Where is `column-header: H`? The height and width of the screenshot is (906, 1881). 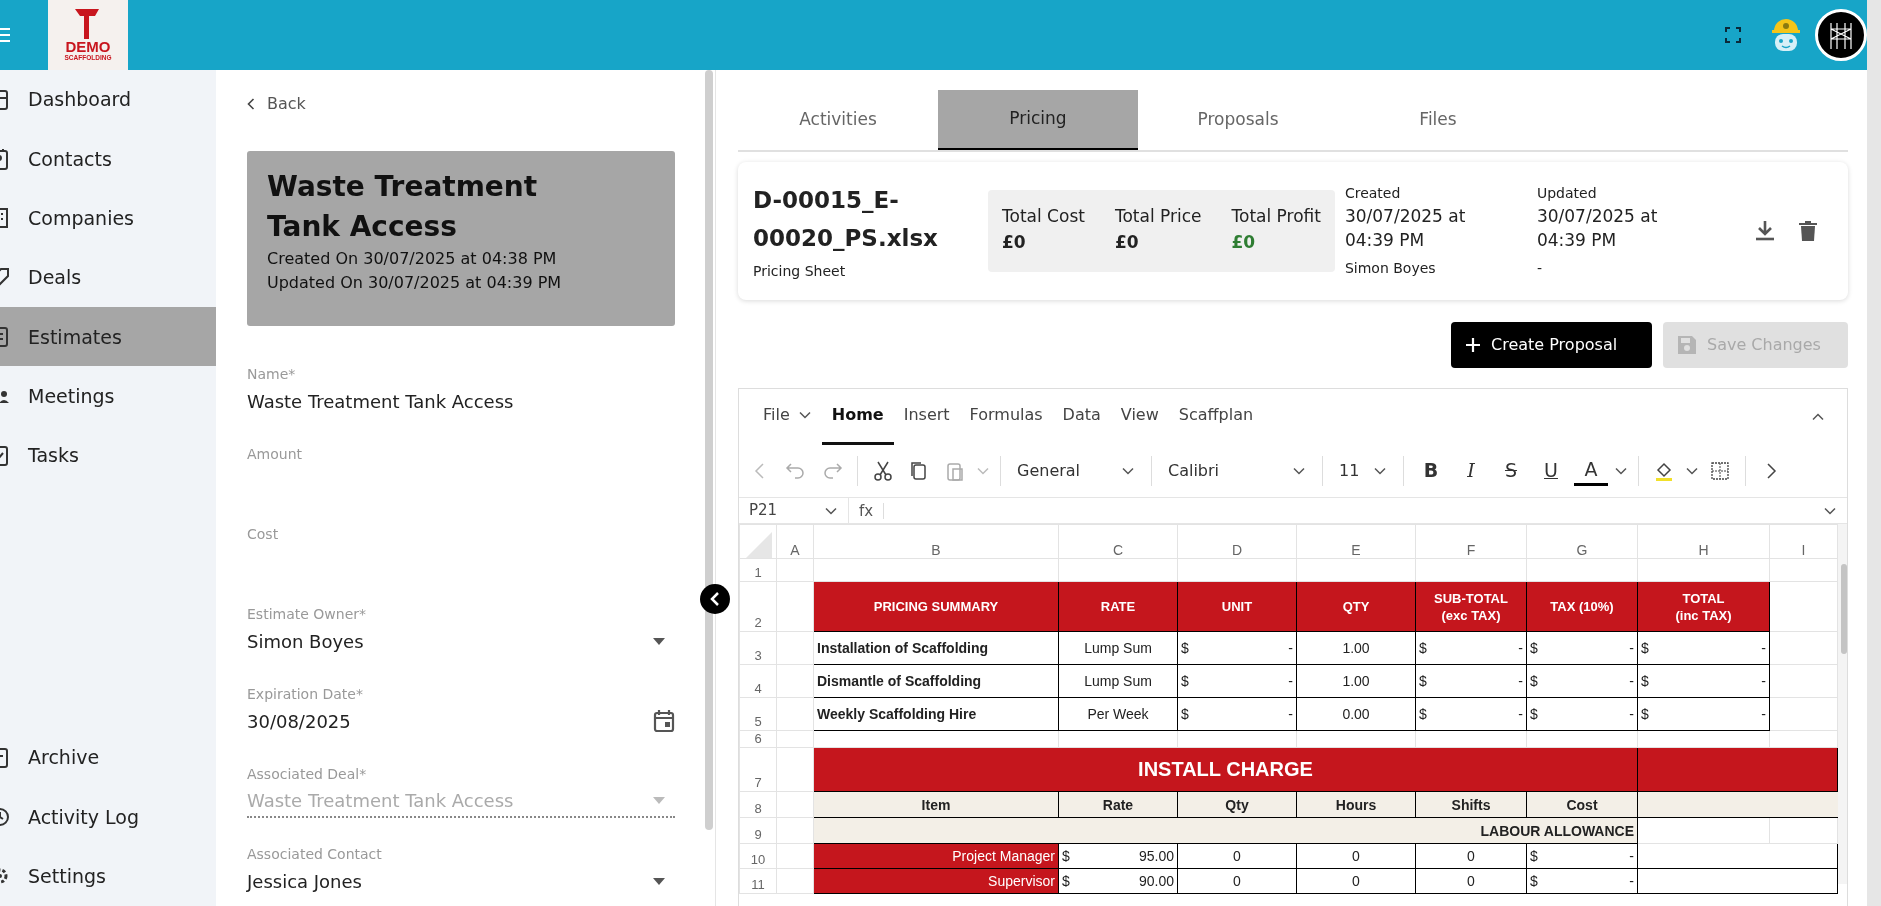 column-header: H is located at coordinates (1703, 541).